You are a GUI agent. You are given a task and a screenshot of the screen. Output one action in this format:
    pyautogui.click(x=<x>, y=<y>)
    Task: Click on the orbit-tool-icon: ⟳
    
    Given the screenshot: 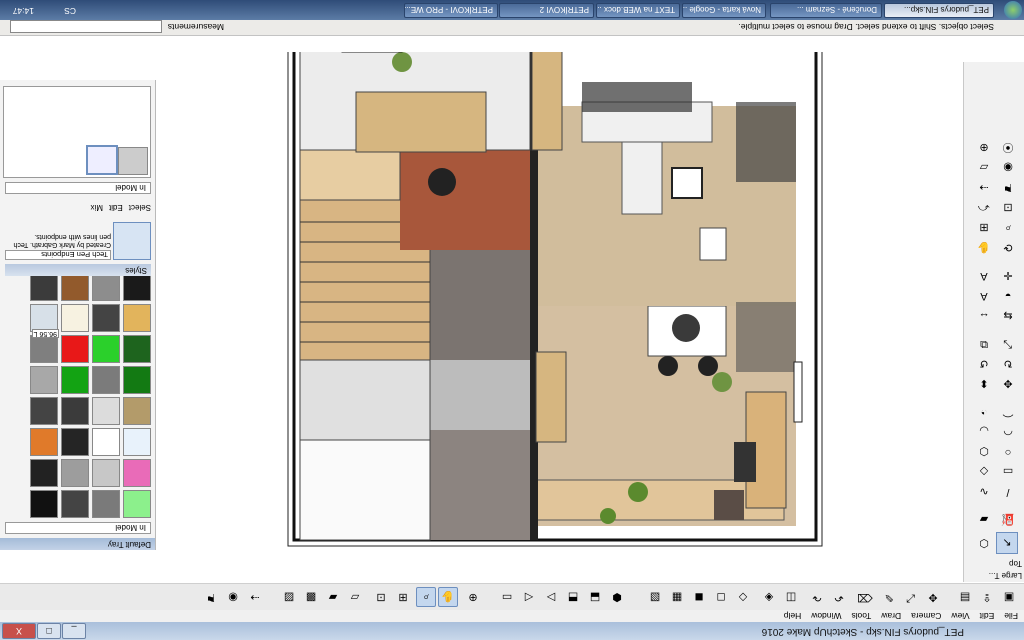 What is the action you would take?
    pyautogui.click(x=1008, y=248)
    